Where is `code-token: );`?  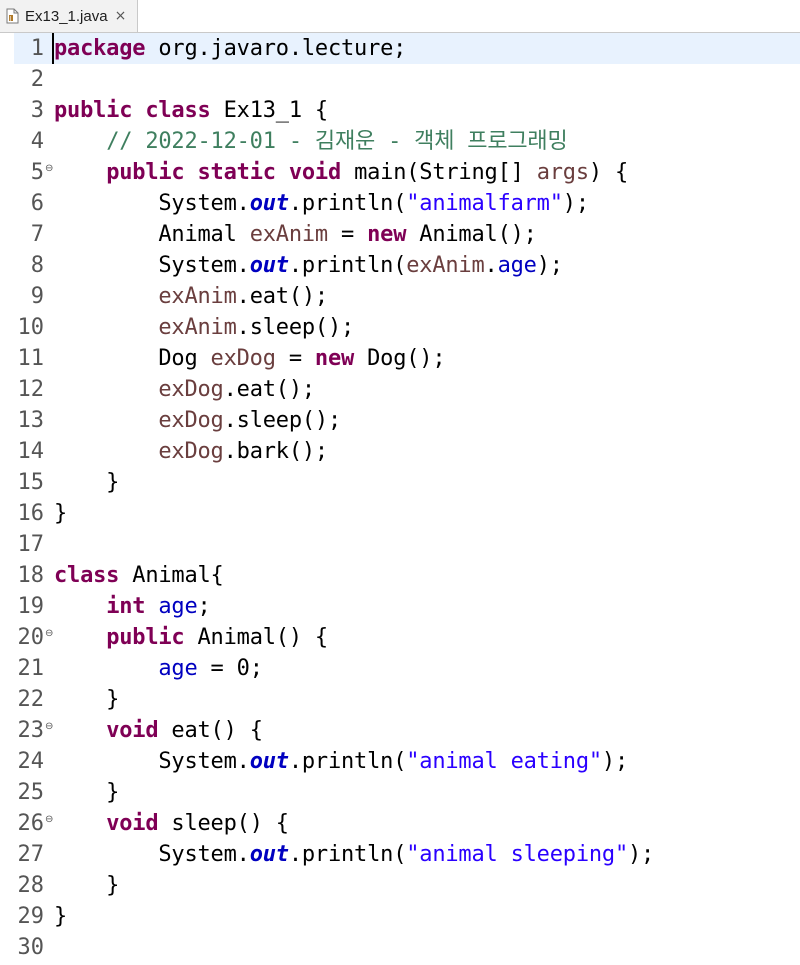
code-token: ); is located at coordinates (549, 265).